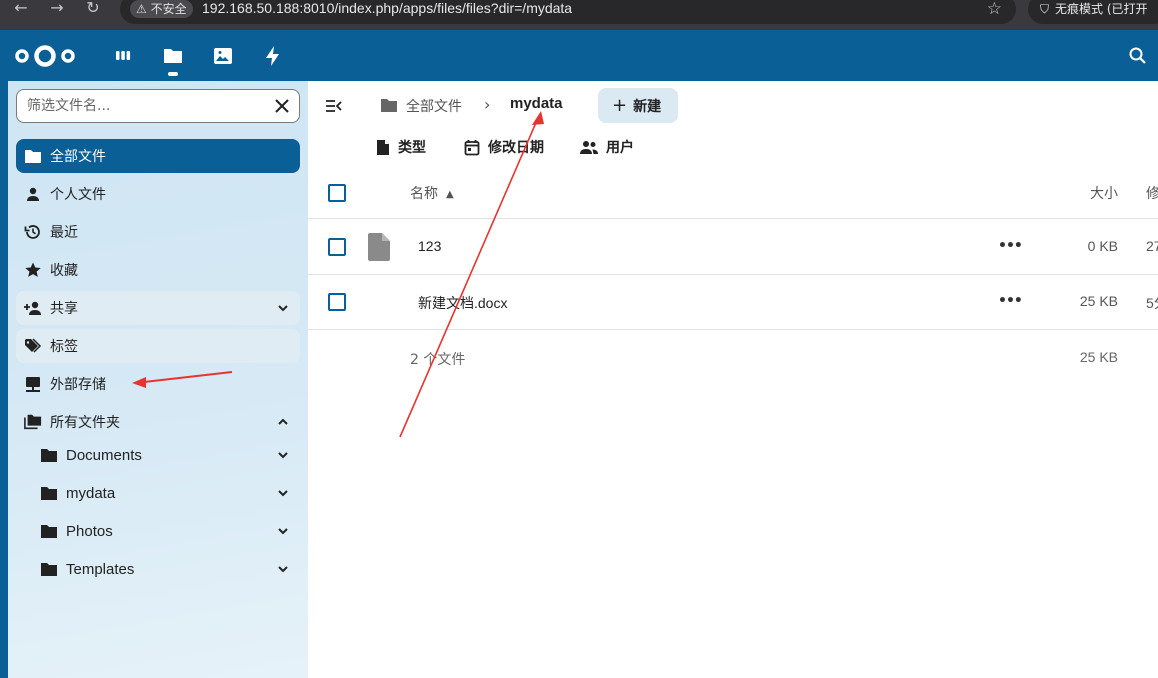  I want to click on nav-all-folders-label: 所有文件夹, so click(85, 423).